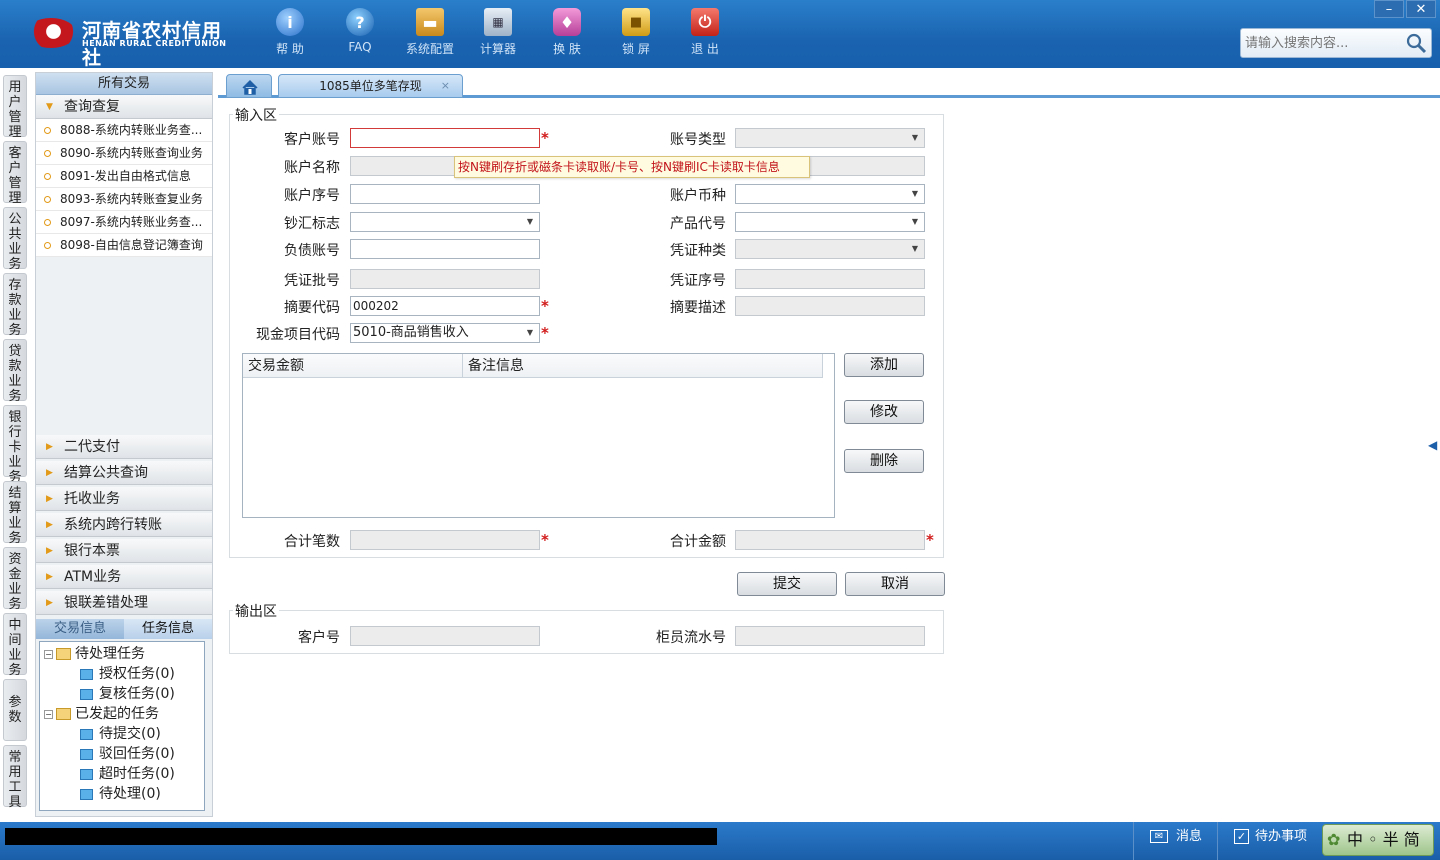 This screenshot has width=1440, height=860. What do you see at coordinates (15, 305) in the screenshot?
I see `vtab-deposit-business: 存款业务` at bounding box center [15, 305].